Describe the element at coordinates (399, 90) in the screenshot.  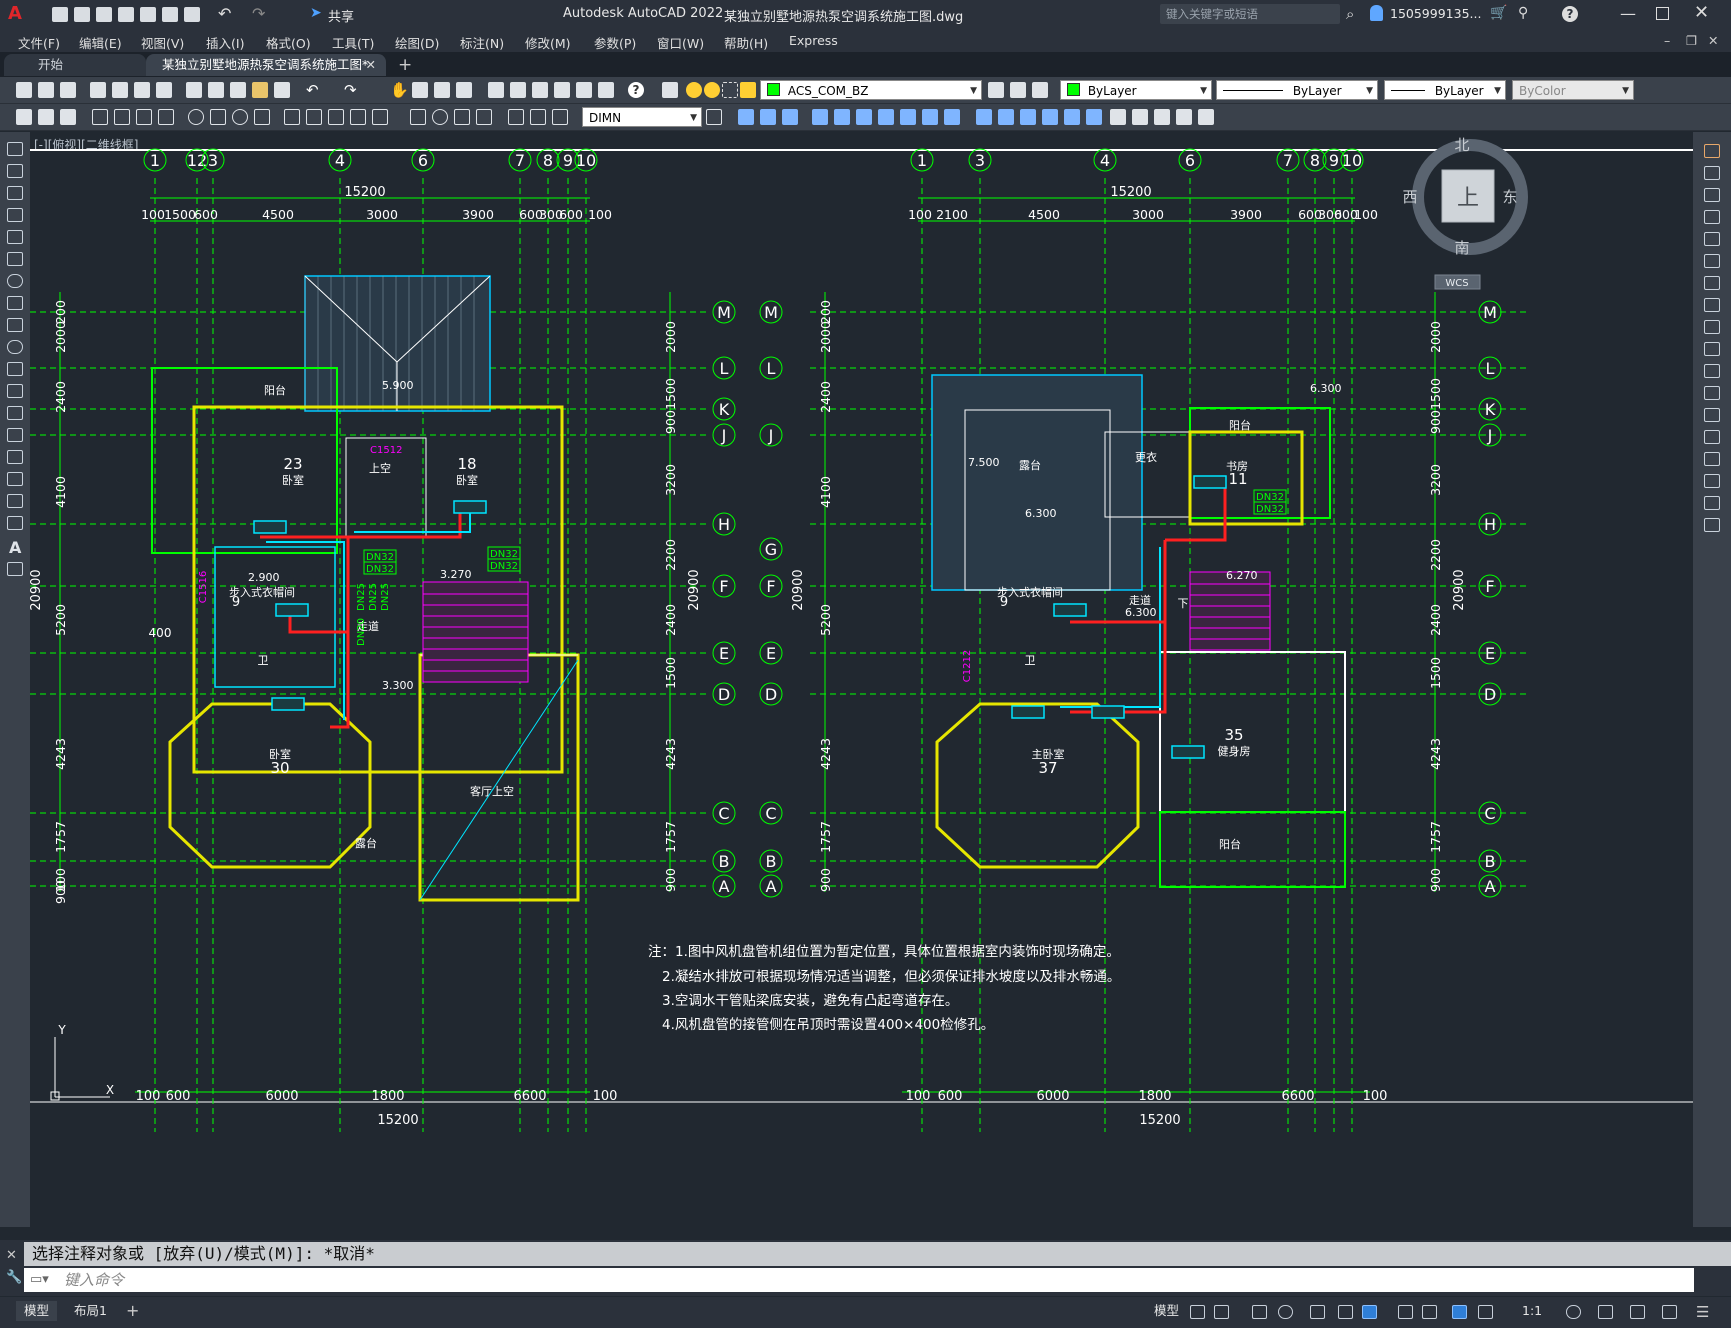
I see `pan-icon: ✋` at that location.